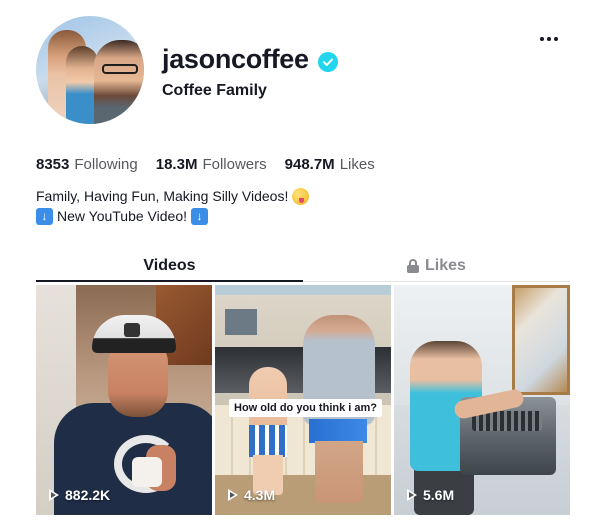  I want to click on followers-count: 18.3M, so click(177, 164).